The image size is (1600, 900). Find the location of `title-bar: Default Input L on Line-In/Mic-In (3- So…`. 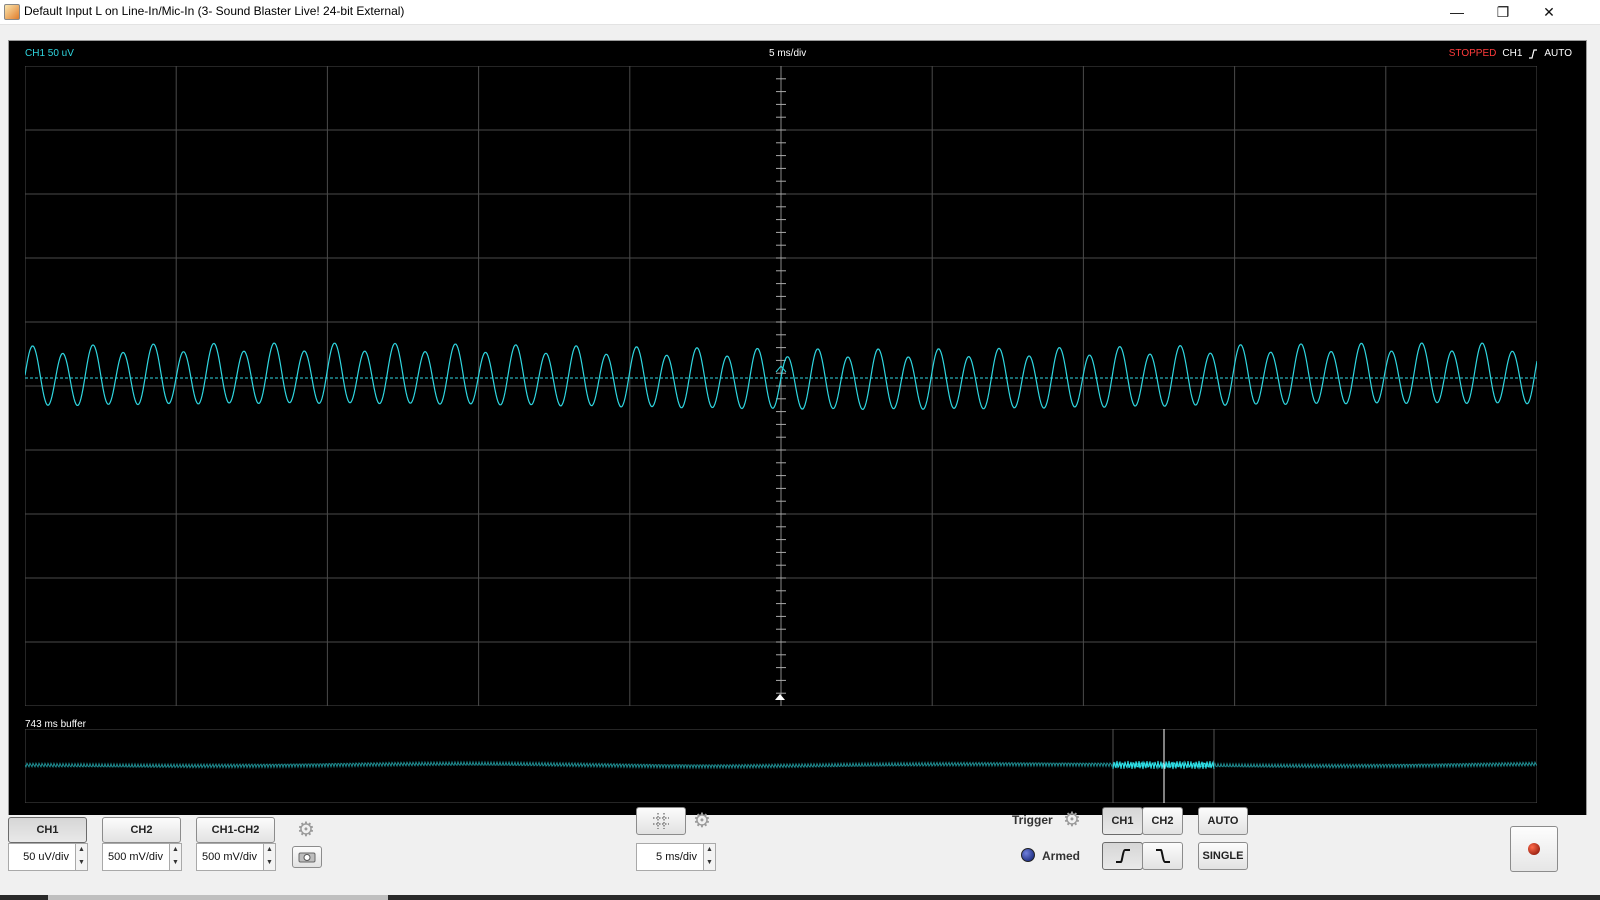

title-bar: Default Input L on Line-In/Mic-In (3- So… is located at coordinates (800, 12).